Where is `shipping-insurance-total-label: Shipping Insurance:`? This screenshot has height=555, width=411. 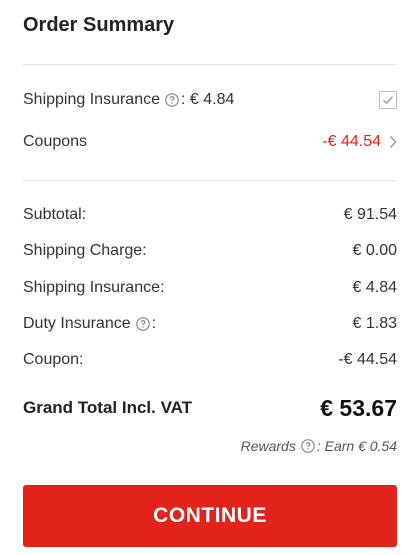 shipping-insurance-total-label: Shipping Insurance: is located at coordinates (94, 287).